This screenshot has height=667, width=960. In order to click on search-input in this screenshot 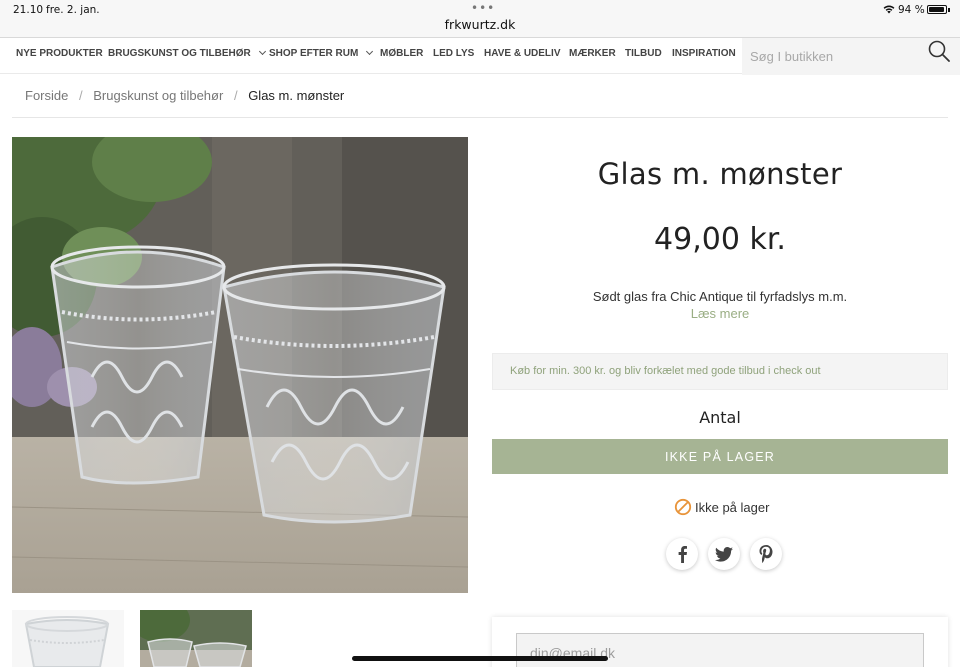, I will do `click(835, 56)`.